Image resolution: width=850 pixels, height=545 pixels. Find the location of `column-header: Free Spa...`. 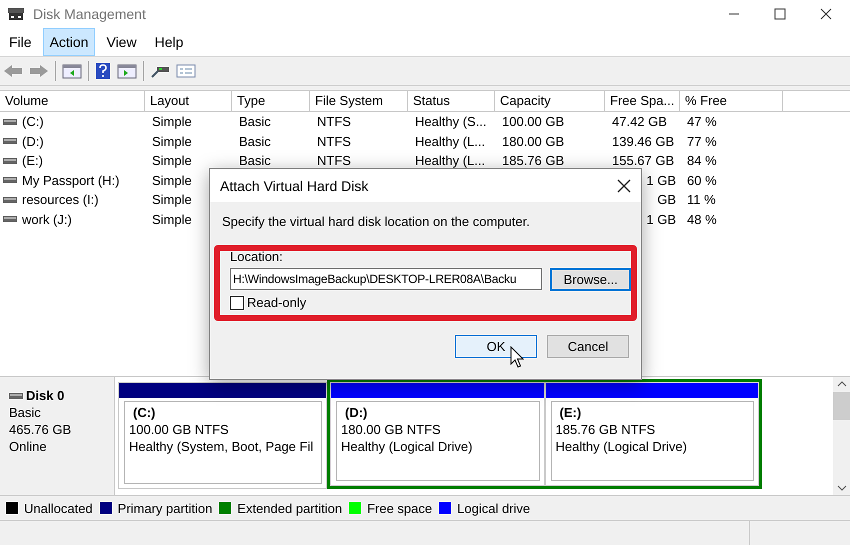

column-header: Free Spa... is located at coordinates (642, 101).